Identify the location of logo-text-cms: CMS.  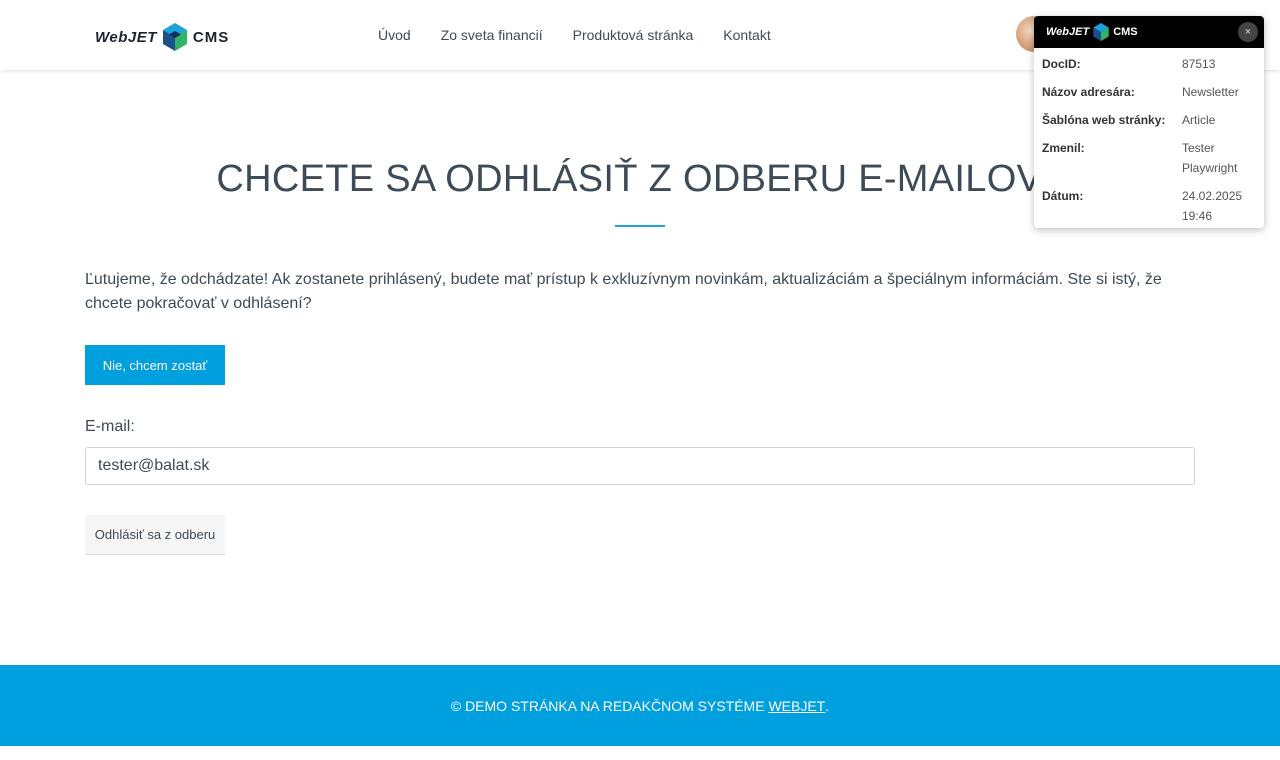
(211, 37).